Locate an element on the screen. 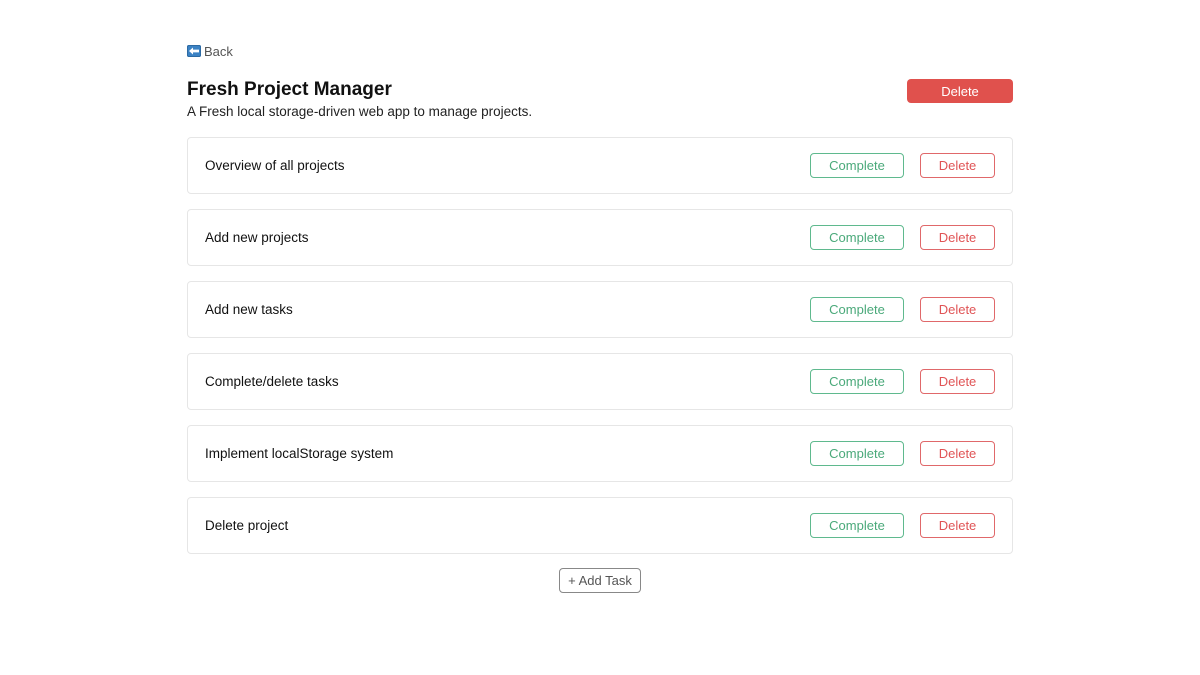 This screenshot has width=1200, height=675. task-name: Delete project is located at coordinates (247, 525).